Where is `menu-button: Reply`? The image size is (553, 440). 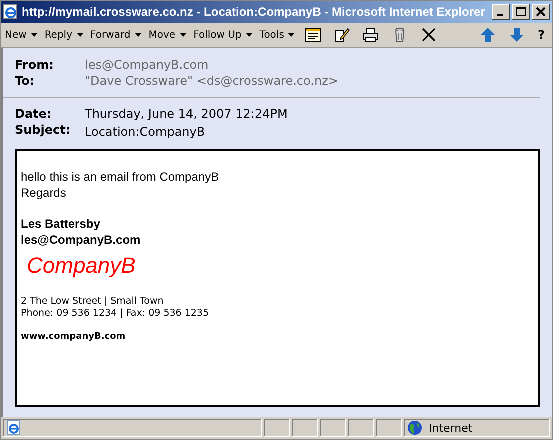 menu-button: Reply is located at coordinates (64, 35).